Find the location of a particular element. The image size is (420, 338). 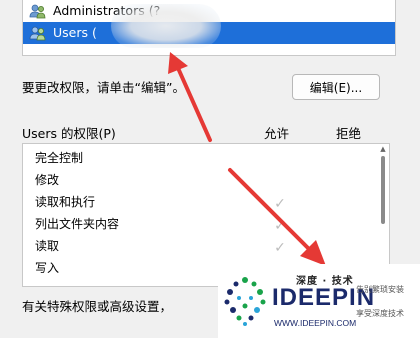

permission-row: 修改 is located at coordinates (47, 180).